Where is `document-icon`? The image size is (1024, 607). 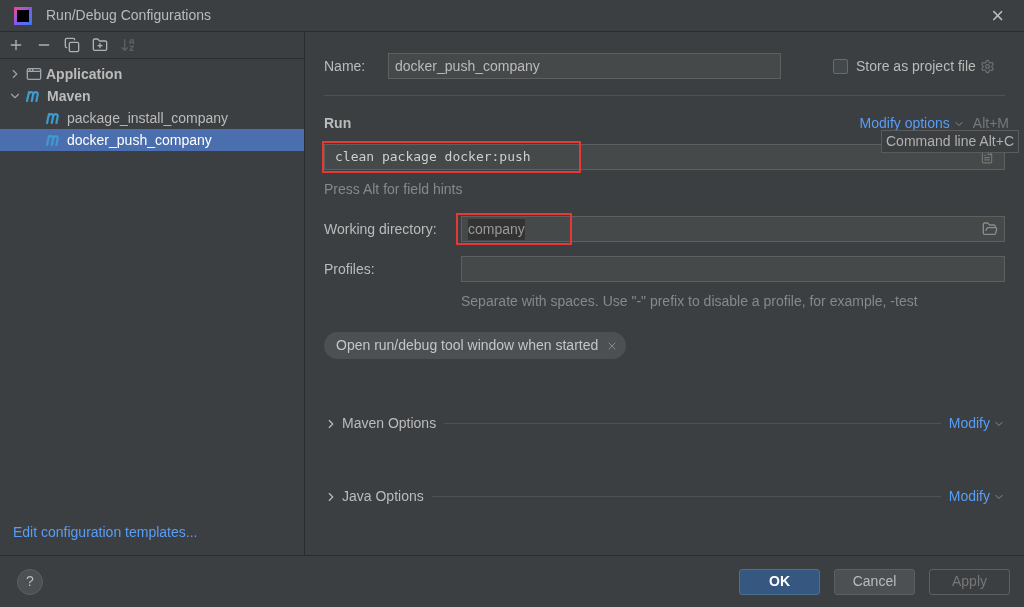
document-icon is located at coordinates (987, 157).